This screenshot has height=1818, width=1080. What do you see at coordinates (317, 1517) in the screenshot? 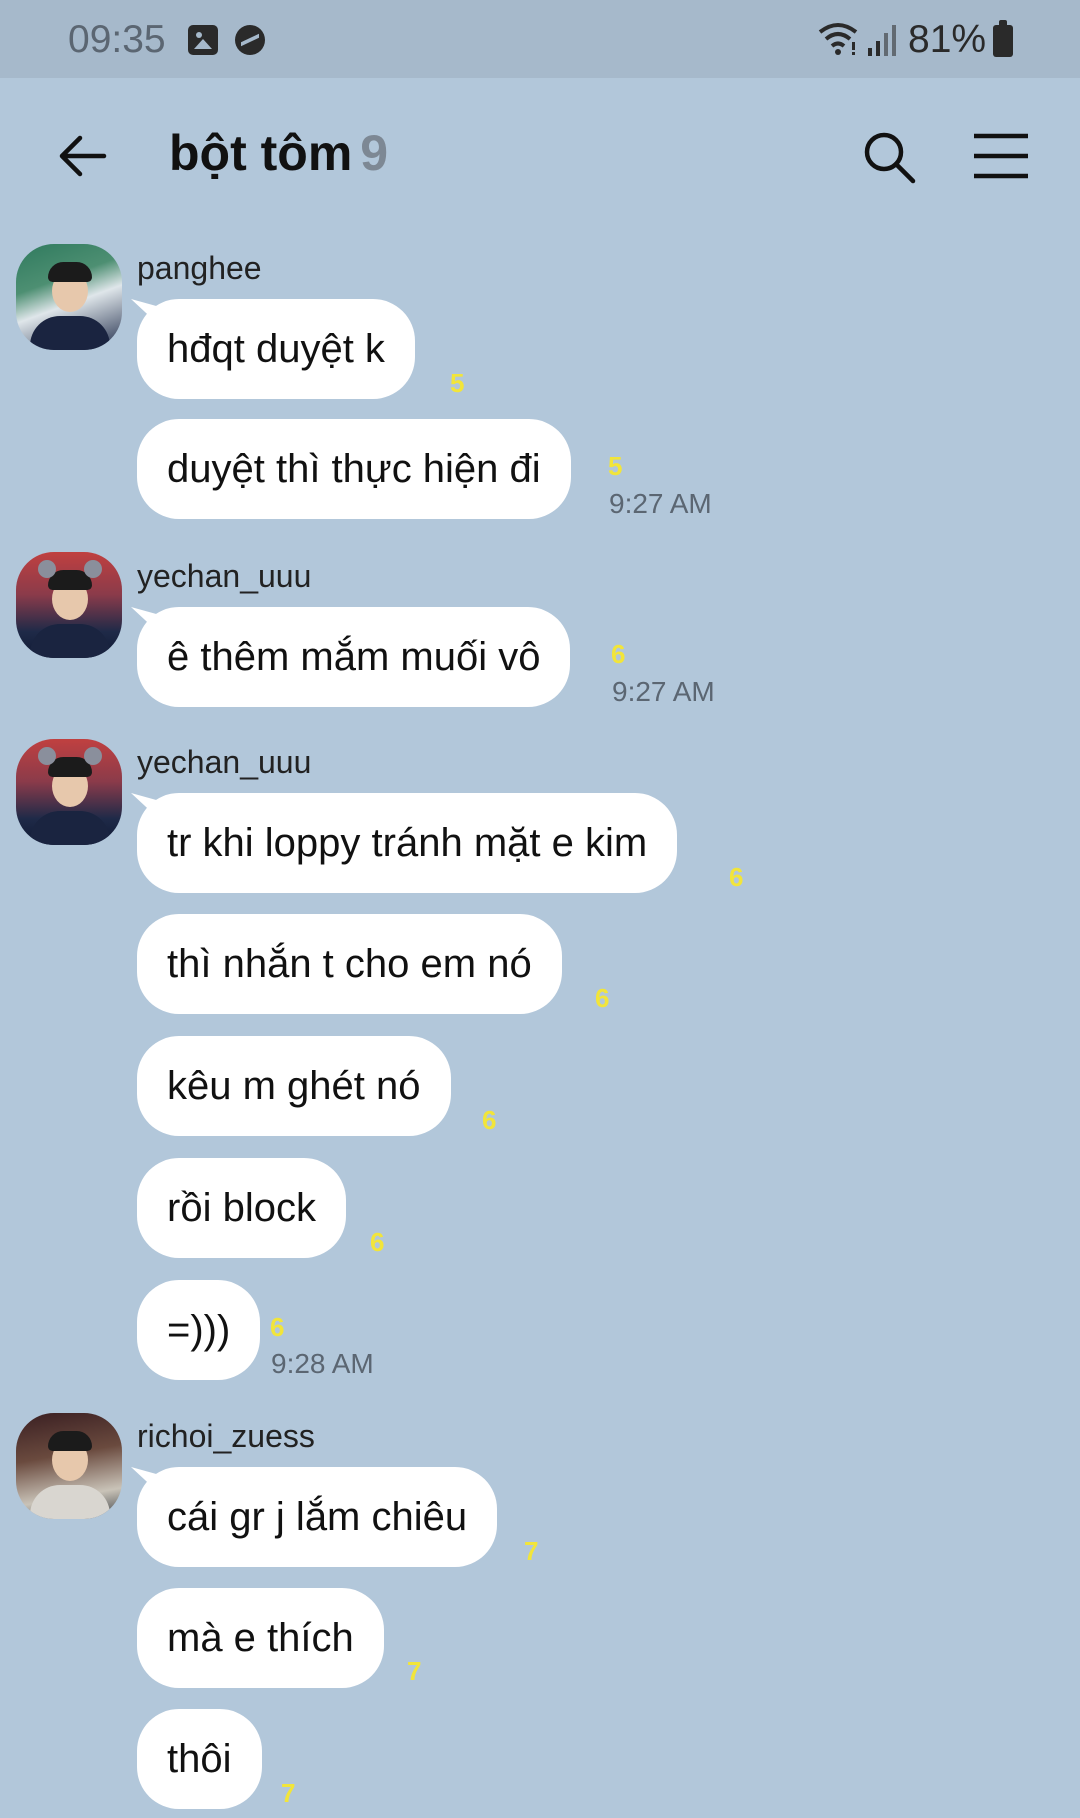
I see `message-bubble: cái gr j lắm chiêu` at bounding box center [317, 1517].